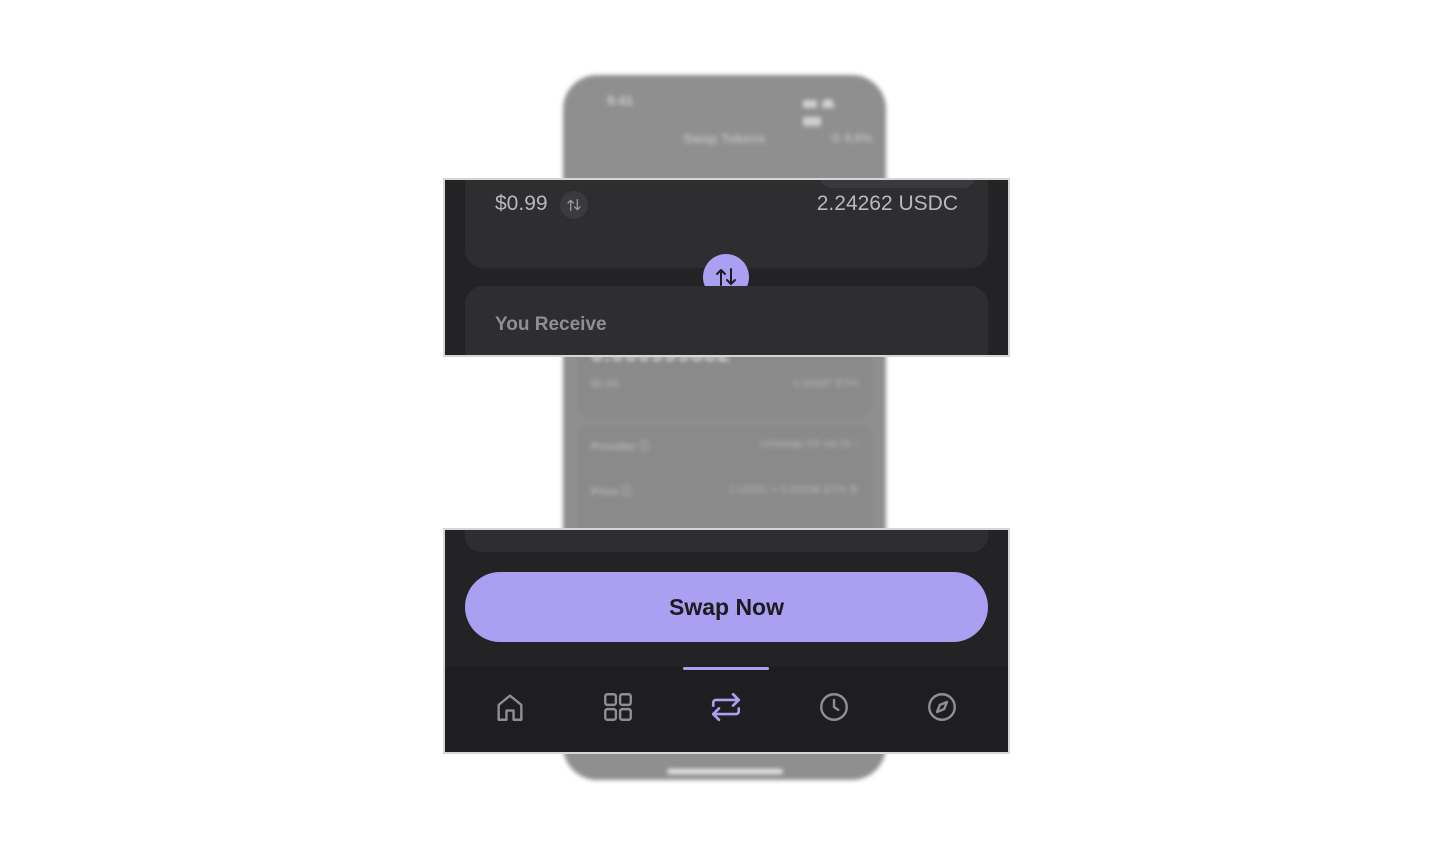 The image size is (1450, 855). I want to click on provider-label: Provider ⓘ, so click(620, 447).